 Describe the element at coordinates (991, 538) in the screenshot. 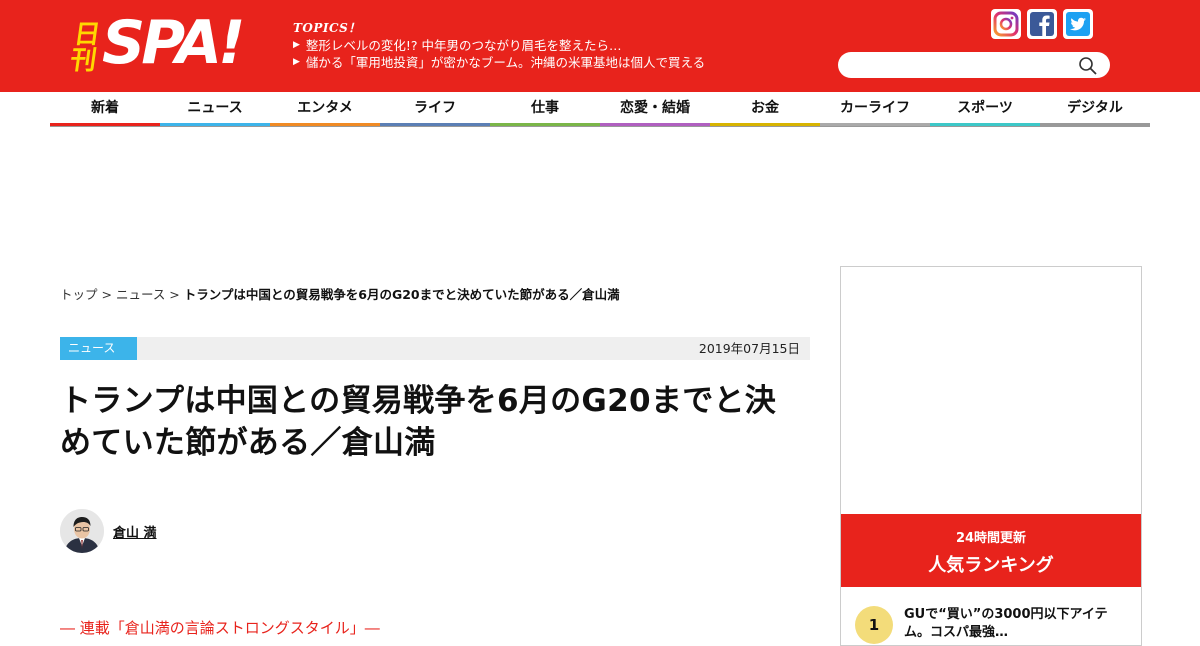

I see `ranking-subtitle: 24時間更新` at that location.